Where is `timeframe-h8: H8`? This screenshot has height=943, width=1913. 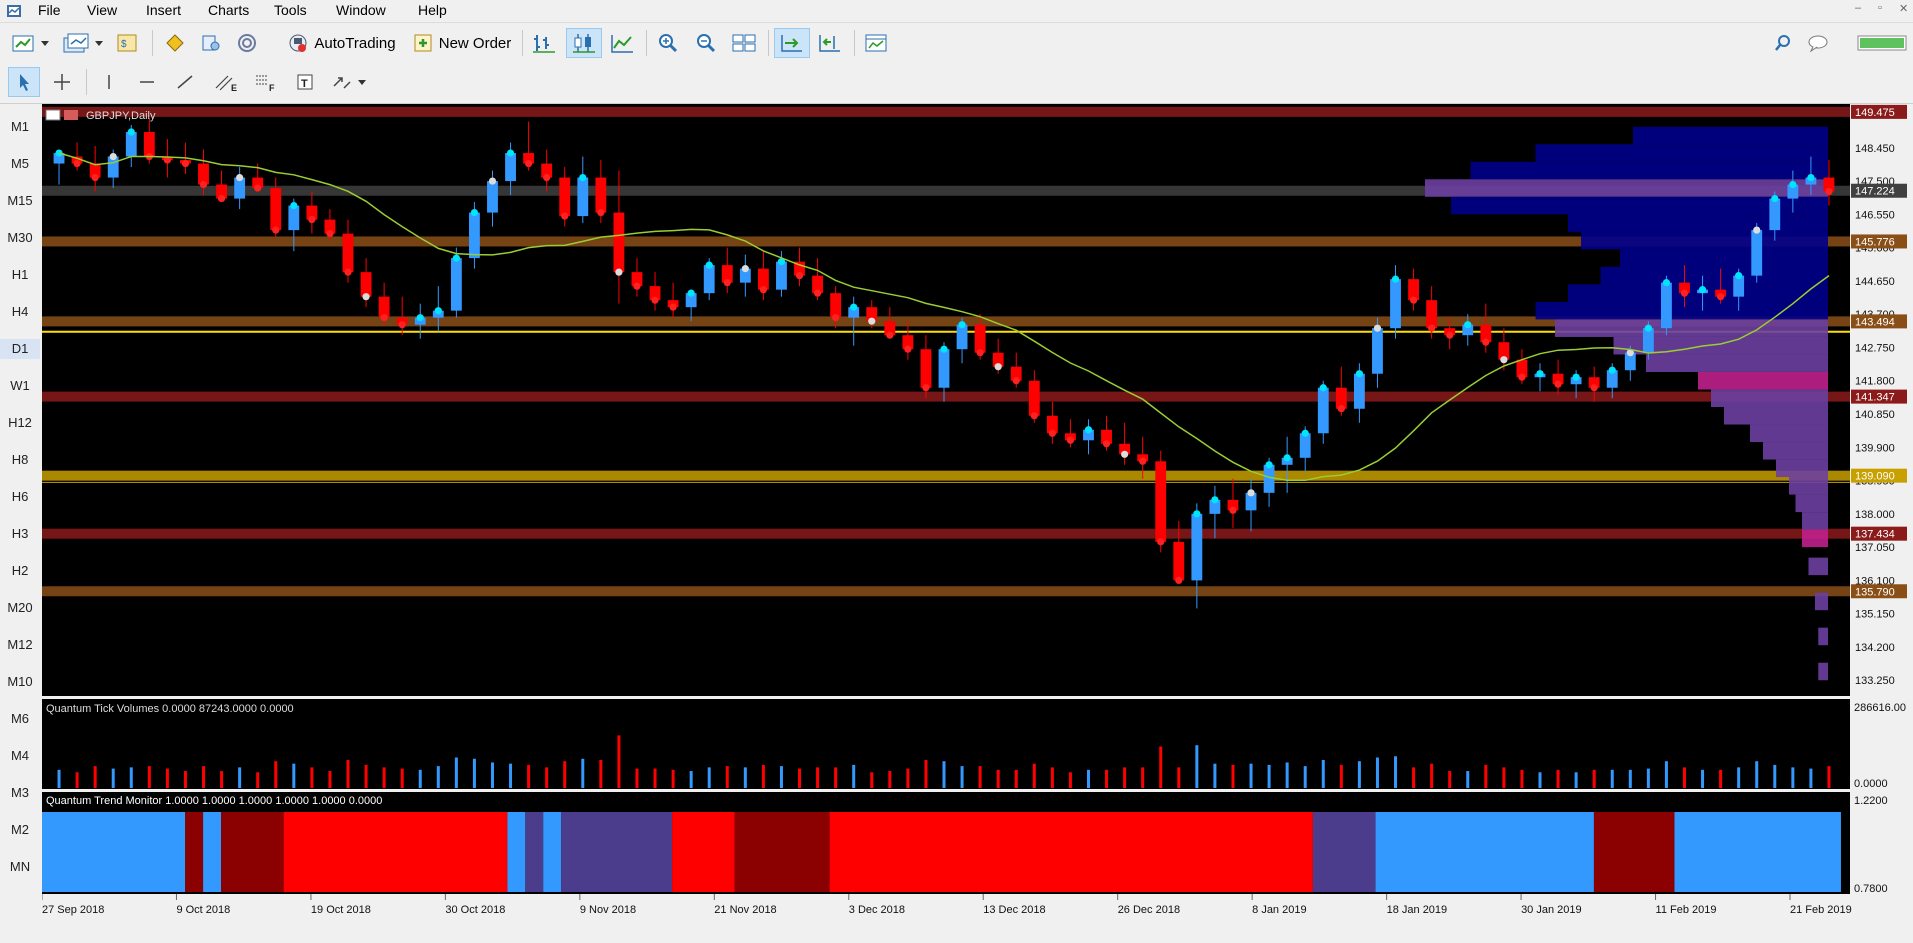 timeframe-h8: H8 is located at coordinates (20, 460).